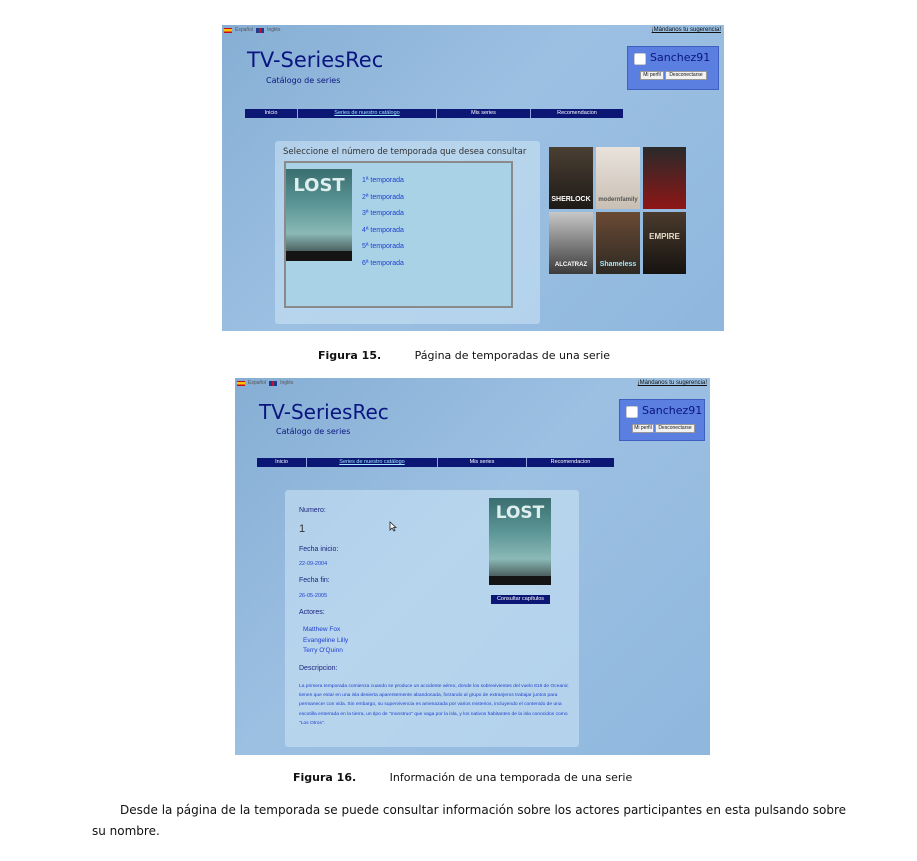 This screenshot has height=861, width=917. I want to click on consult-chapters-button: Consultar capítulos, so click(520, 599).